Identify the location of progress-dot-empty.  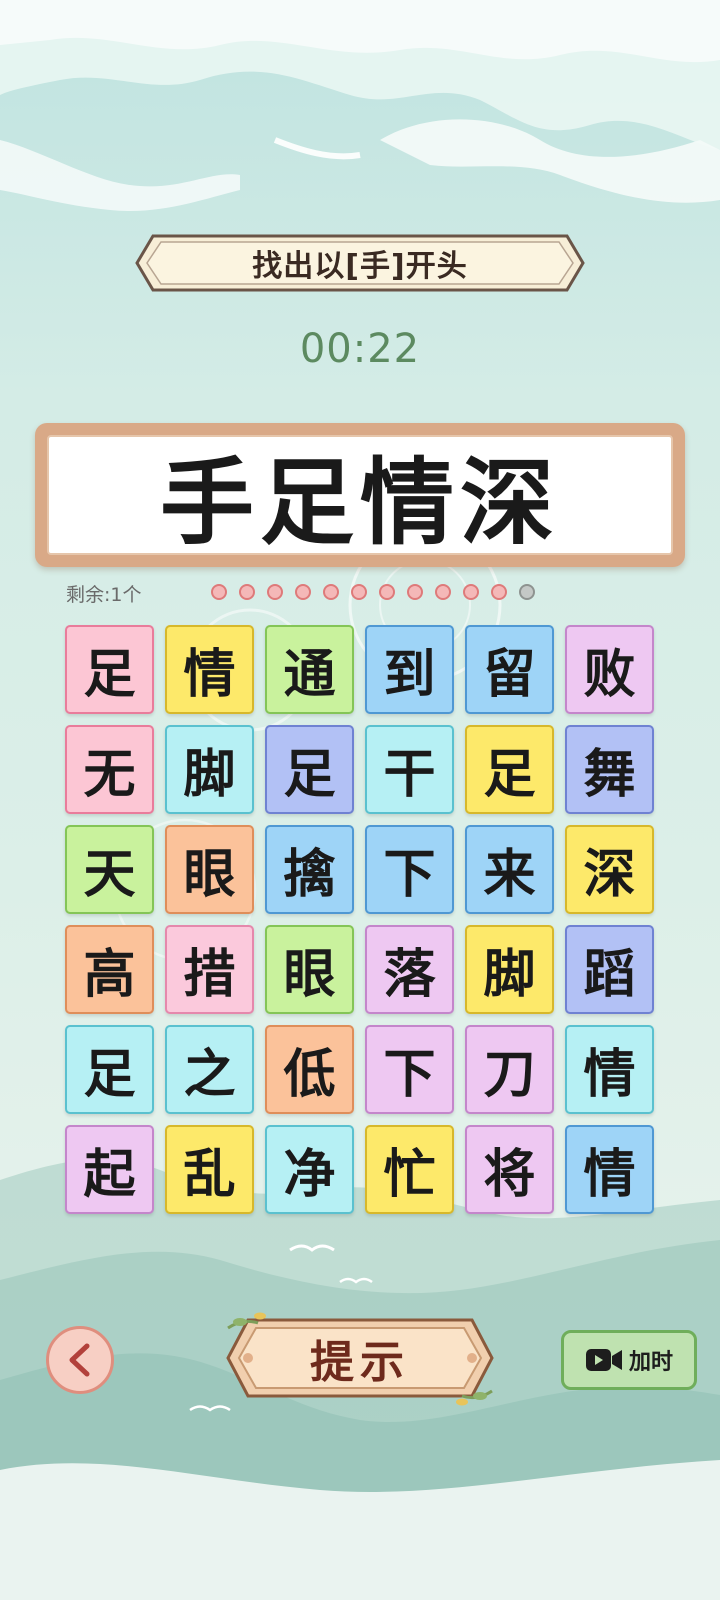
(527, 592).